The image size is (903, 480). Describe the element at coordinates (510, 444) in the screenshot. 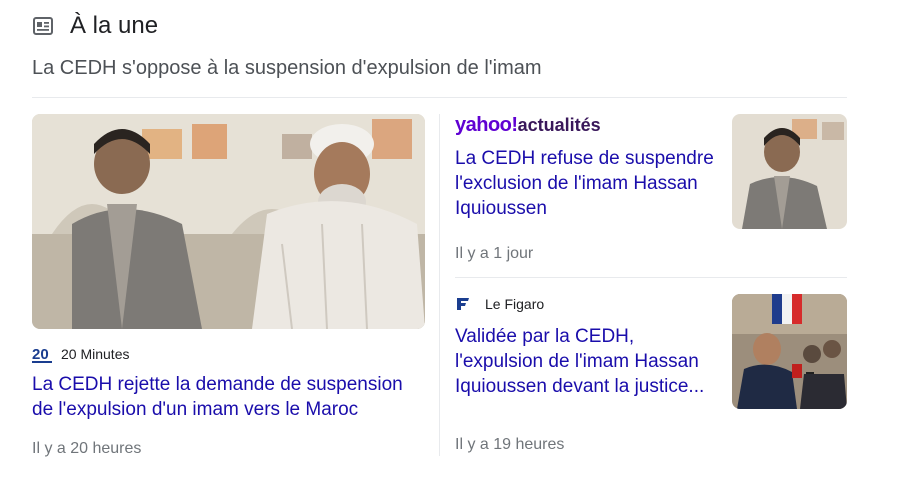

I see `article-time: Il y a 19 heures` at that location.